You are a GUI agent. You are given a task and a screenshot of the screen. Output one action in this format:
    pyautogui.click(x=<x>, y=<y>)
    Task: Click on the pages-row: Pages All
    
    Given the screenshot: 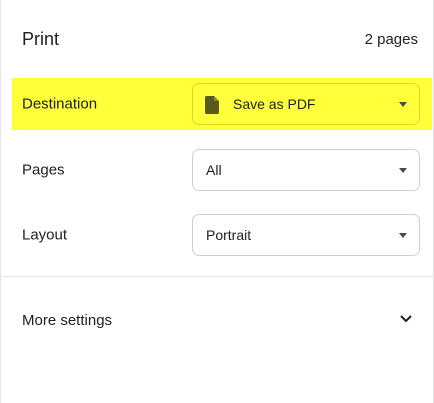 What is the action you would take?
    pyautogui.click(x=217, y=170)
    